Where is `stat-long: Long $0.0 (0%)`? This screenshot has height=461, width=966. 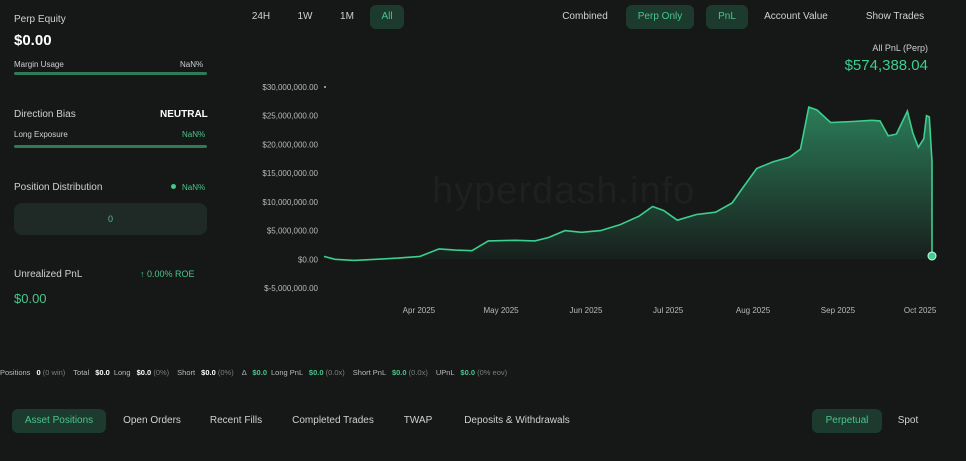
stat-long: Long $0.0 (0%) is located at coordinates (141, 372).